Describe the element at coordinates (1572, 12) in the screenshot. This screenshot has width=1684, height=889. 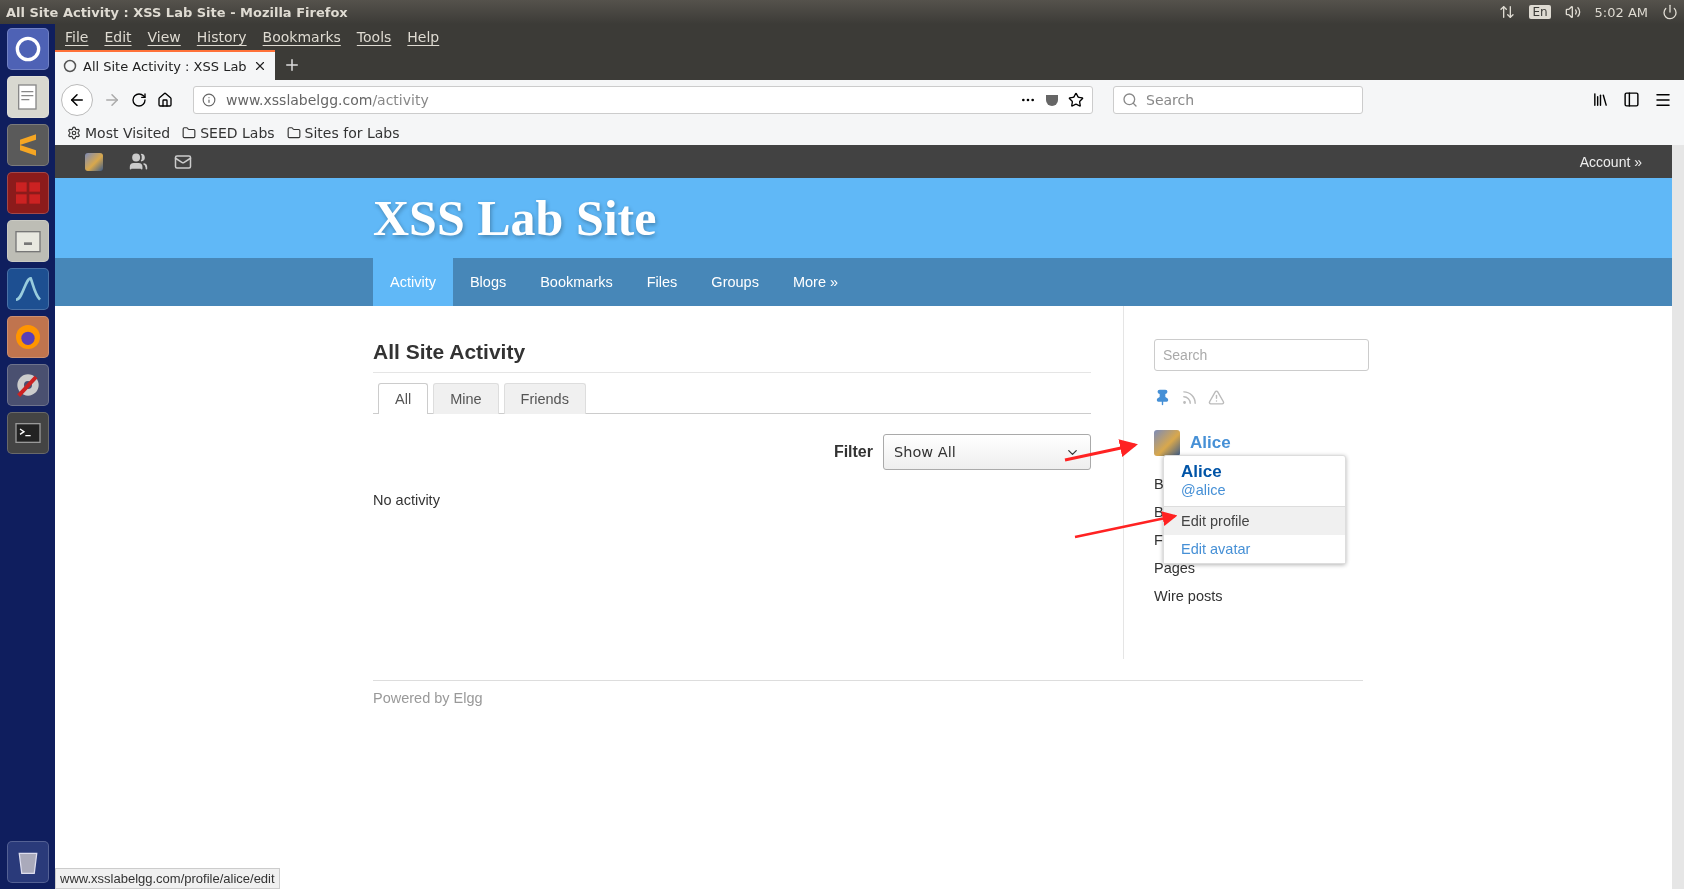
I see `volume-icon` at that location.